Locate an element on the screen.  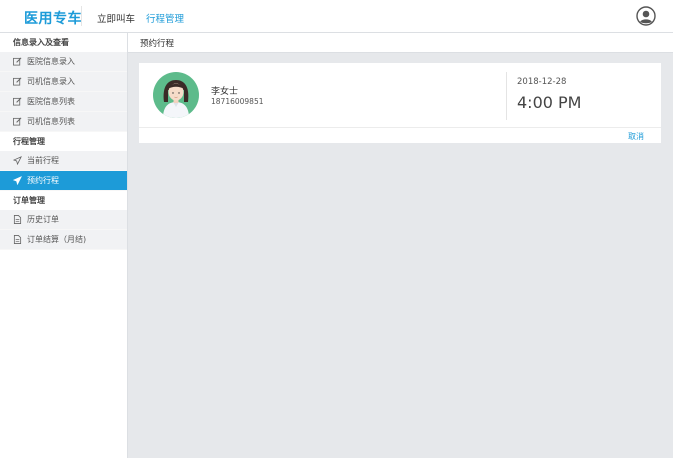
nav-trip-management: 行程管理 is located at coordinates (165, 18).